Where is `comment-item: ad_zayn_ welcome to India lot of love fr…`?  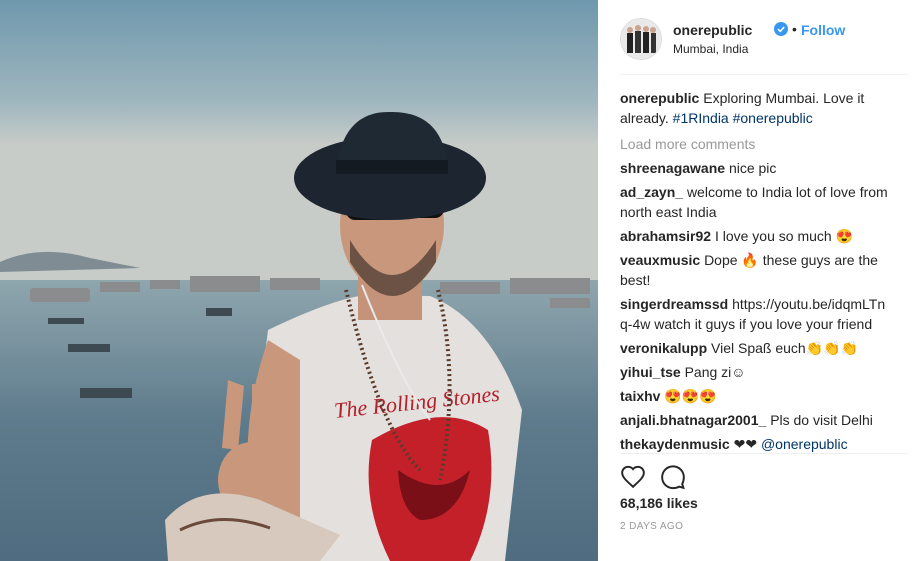
comment-item: ad_zayn_ welcome to India lot of love fr… is located at coordinates (755, 202).